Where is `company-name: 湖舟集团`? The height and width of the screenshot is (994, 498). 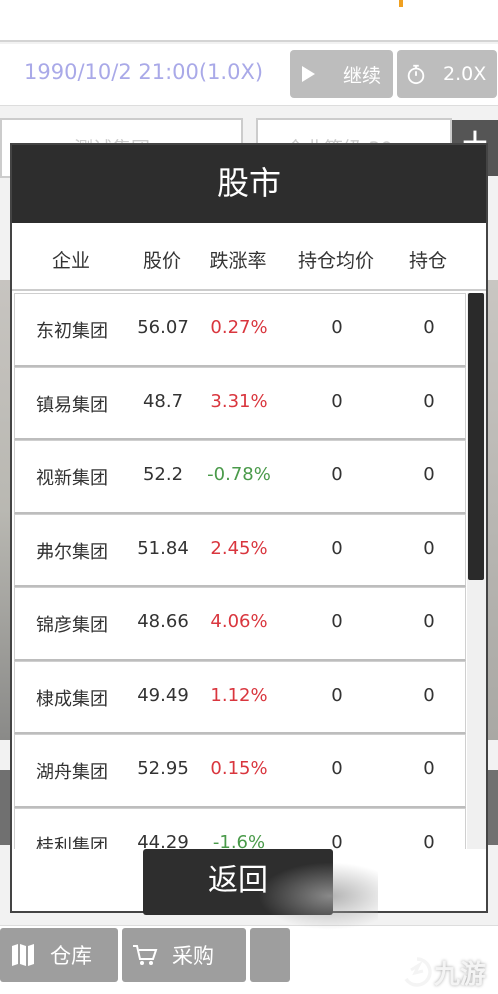
company-name: 湖舟集团 is located at coordinates (72, 772).